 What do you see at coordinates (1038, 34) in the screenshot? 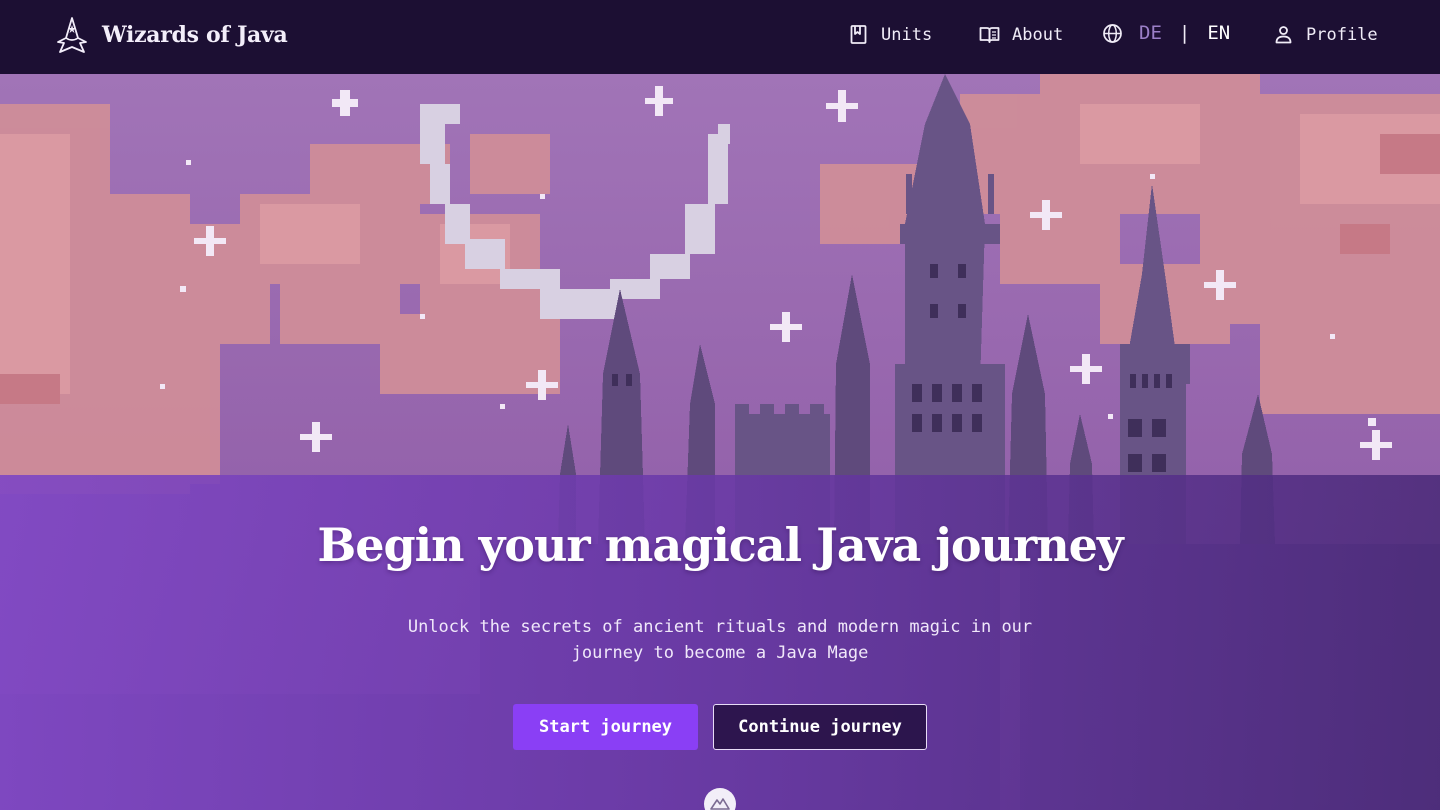
I see `nav-about-label: About` at bounding box center [1038, 34].